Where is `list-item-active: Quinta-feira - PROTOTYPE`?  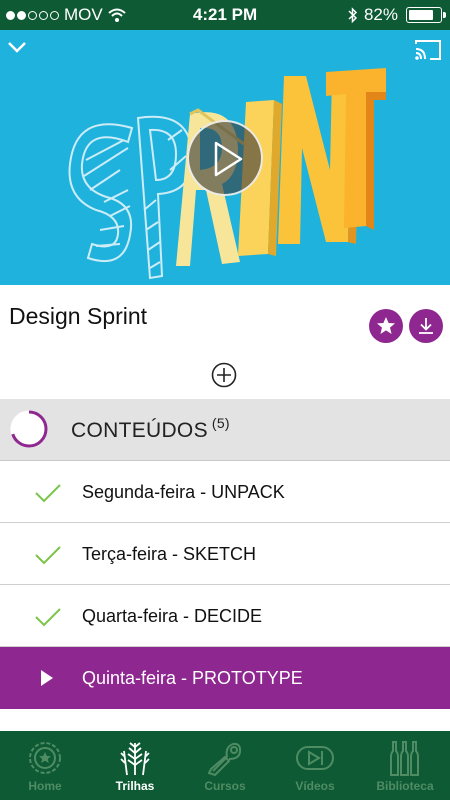 list-item-active: Quinta-feira - PROTOTYPE is located at coordinates (225, 678).